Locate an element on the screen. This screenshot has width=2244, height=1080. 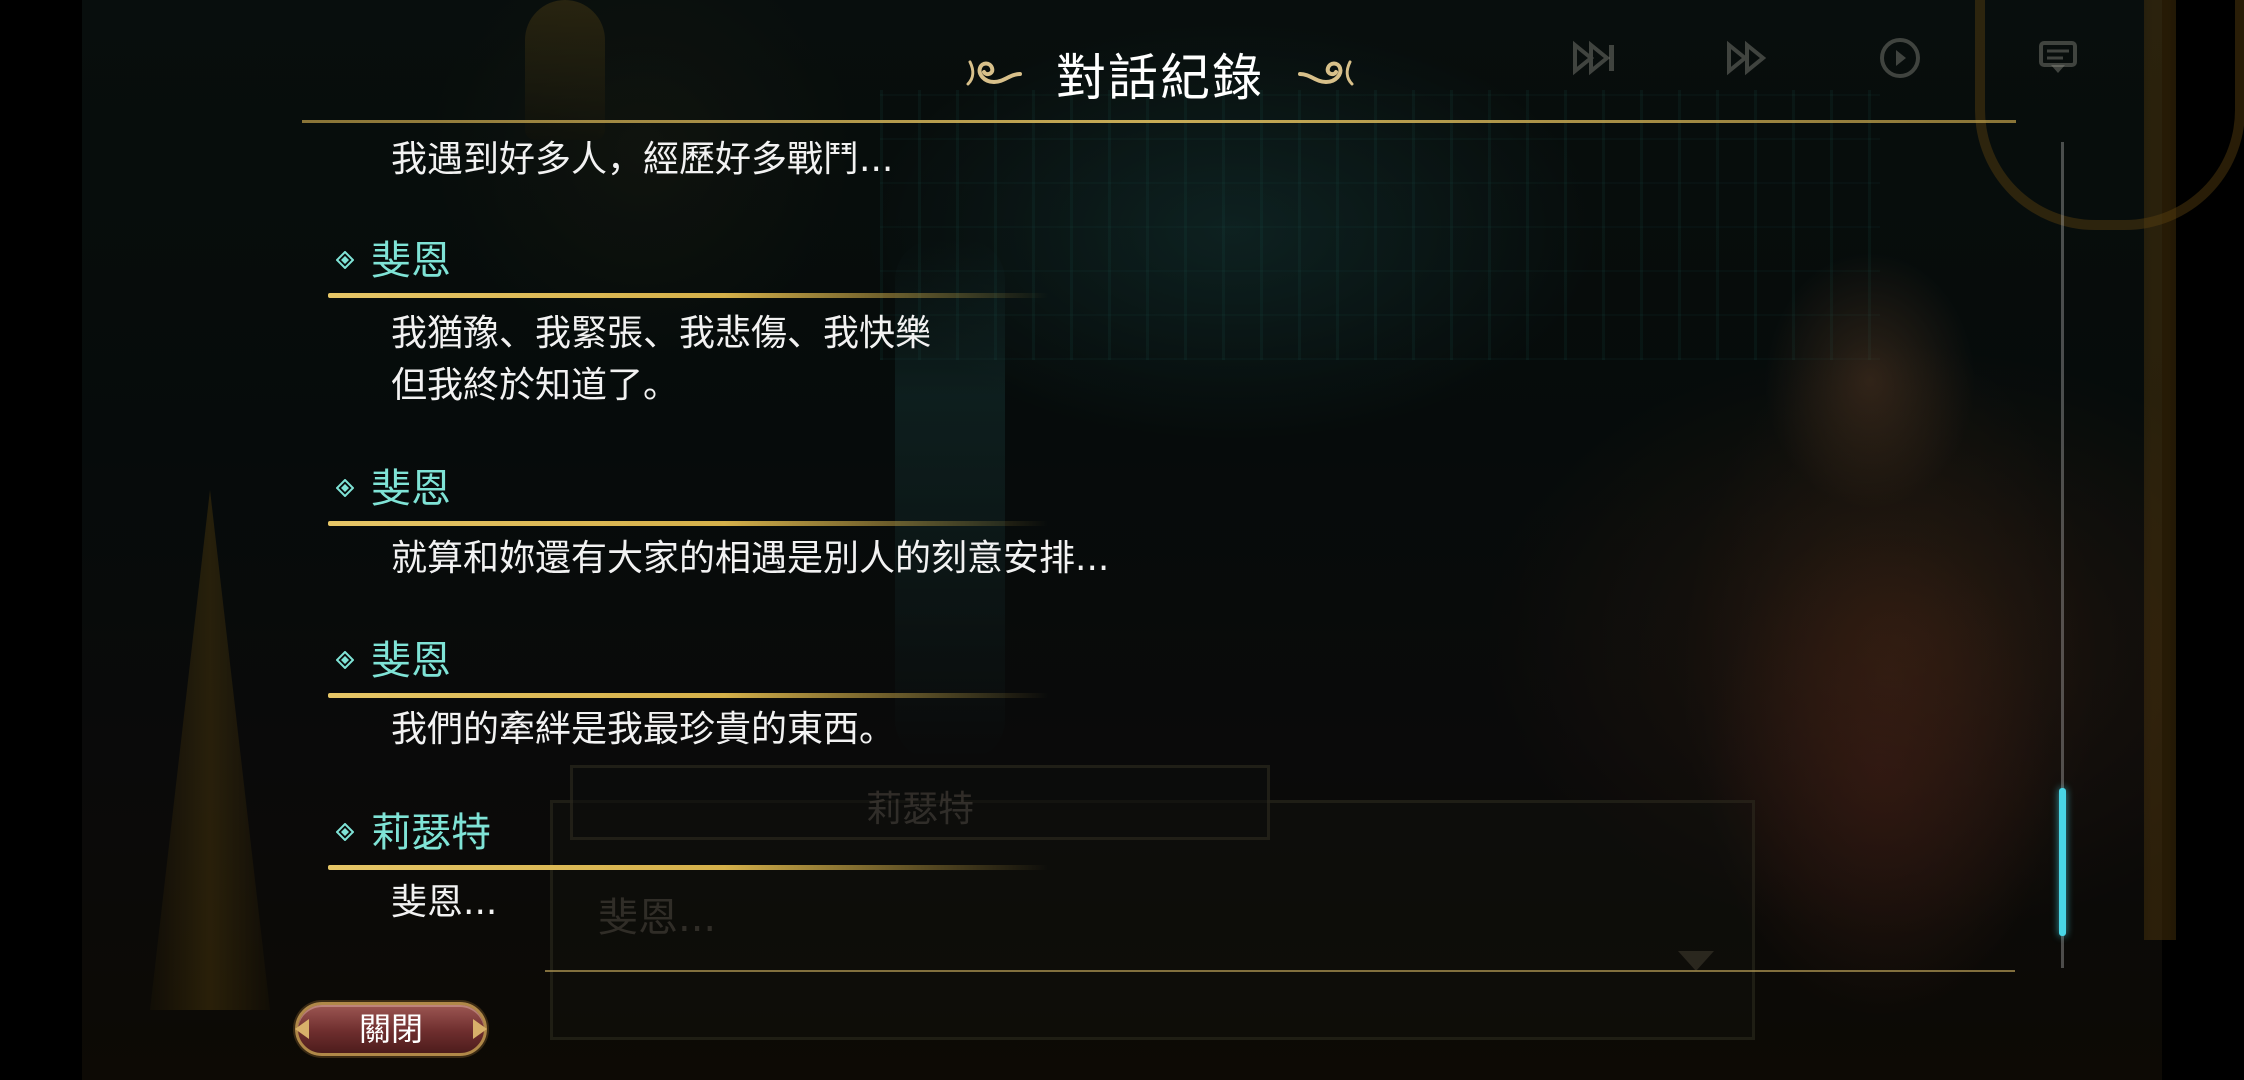
log-icon is located at coordinates (2058, 58).